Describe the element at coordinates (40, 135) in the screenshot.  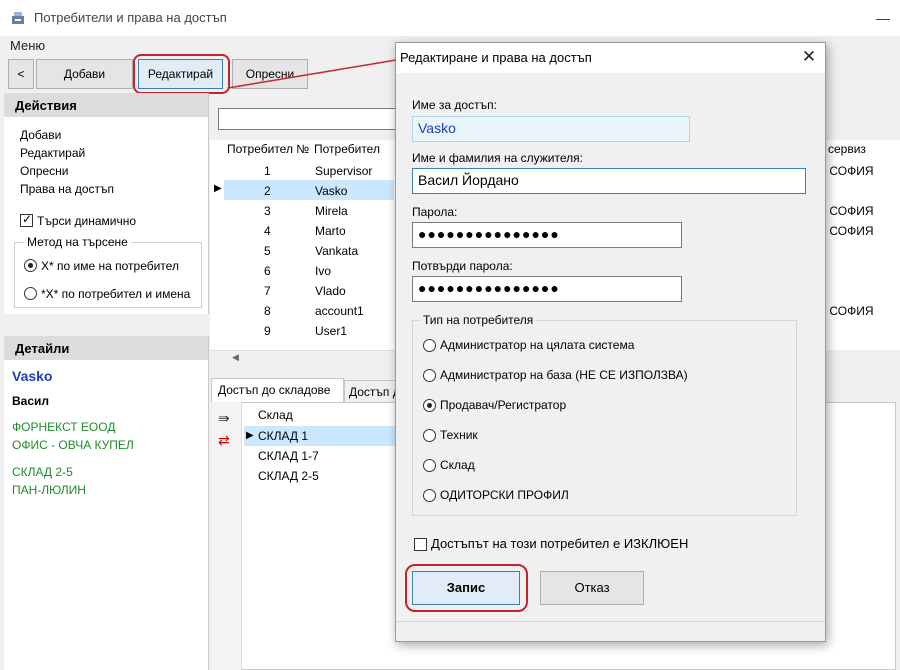
I see `action-add: Добави` at that location.